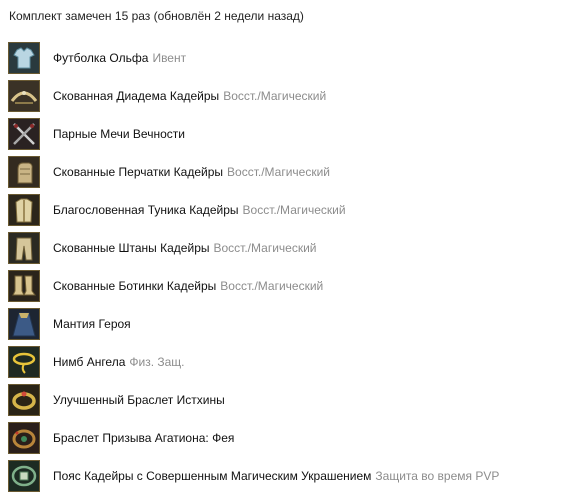 Image resolution: width=561 pixels, height=502 pixels. What do you see at coordinates (24, 286) in the screenshot?
I see `boots-icon` at bounding box center [24, 286].